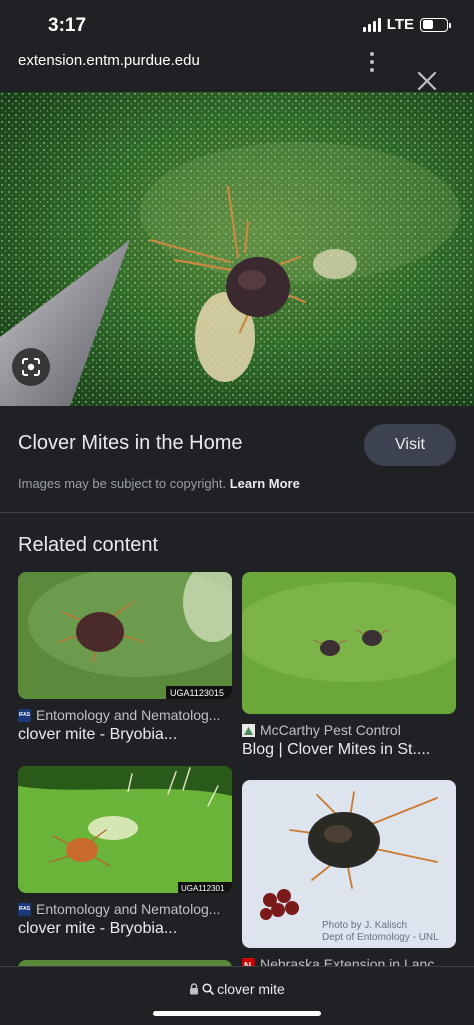 The width and height of the screenshot is (474, 1025). Describe the element at coordinates (203, 888) in the screenshot. I see `image-watermark: UGA112301` at that location.